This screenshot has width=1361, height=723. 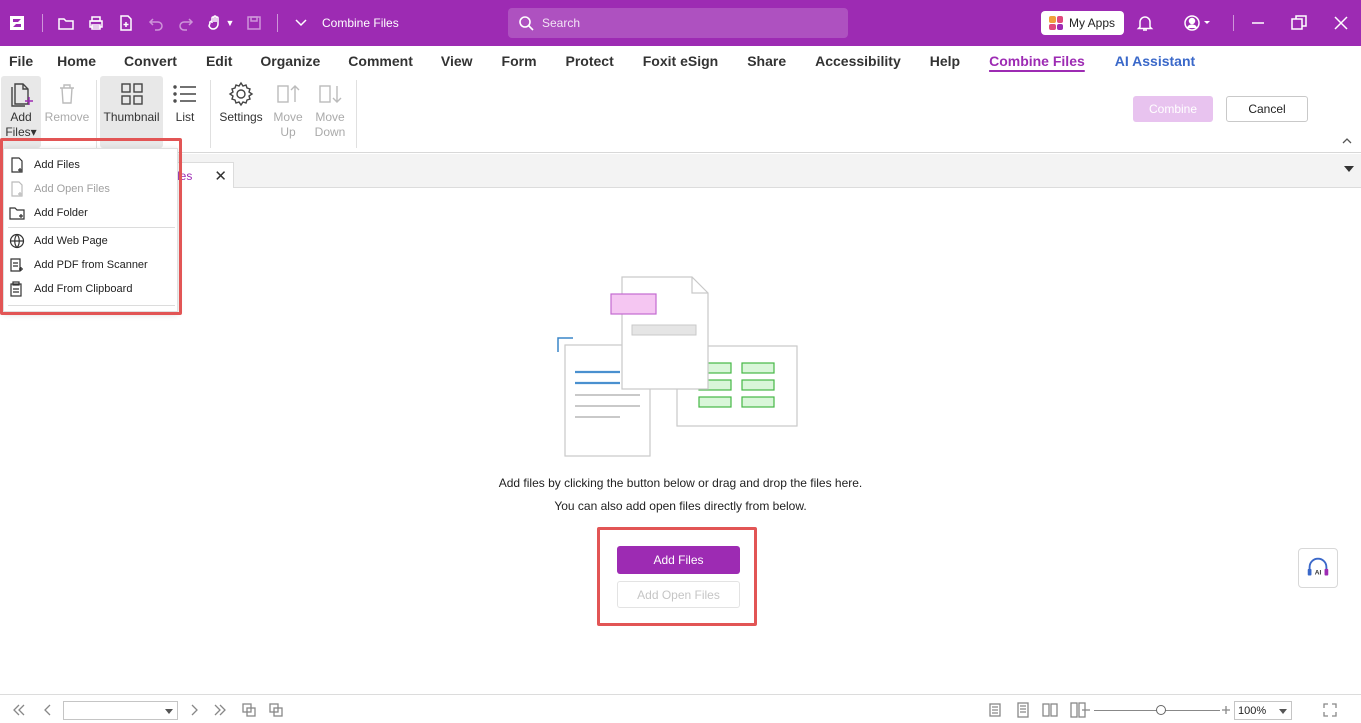 What do you see at coordinates (21, 112) in the screenshot?
I see `add-files-button: Add Files▾` at bounding box center [21, 112].